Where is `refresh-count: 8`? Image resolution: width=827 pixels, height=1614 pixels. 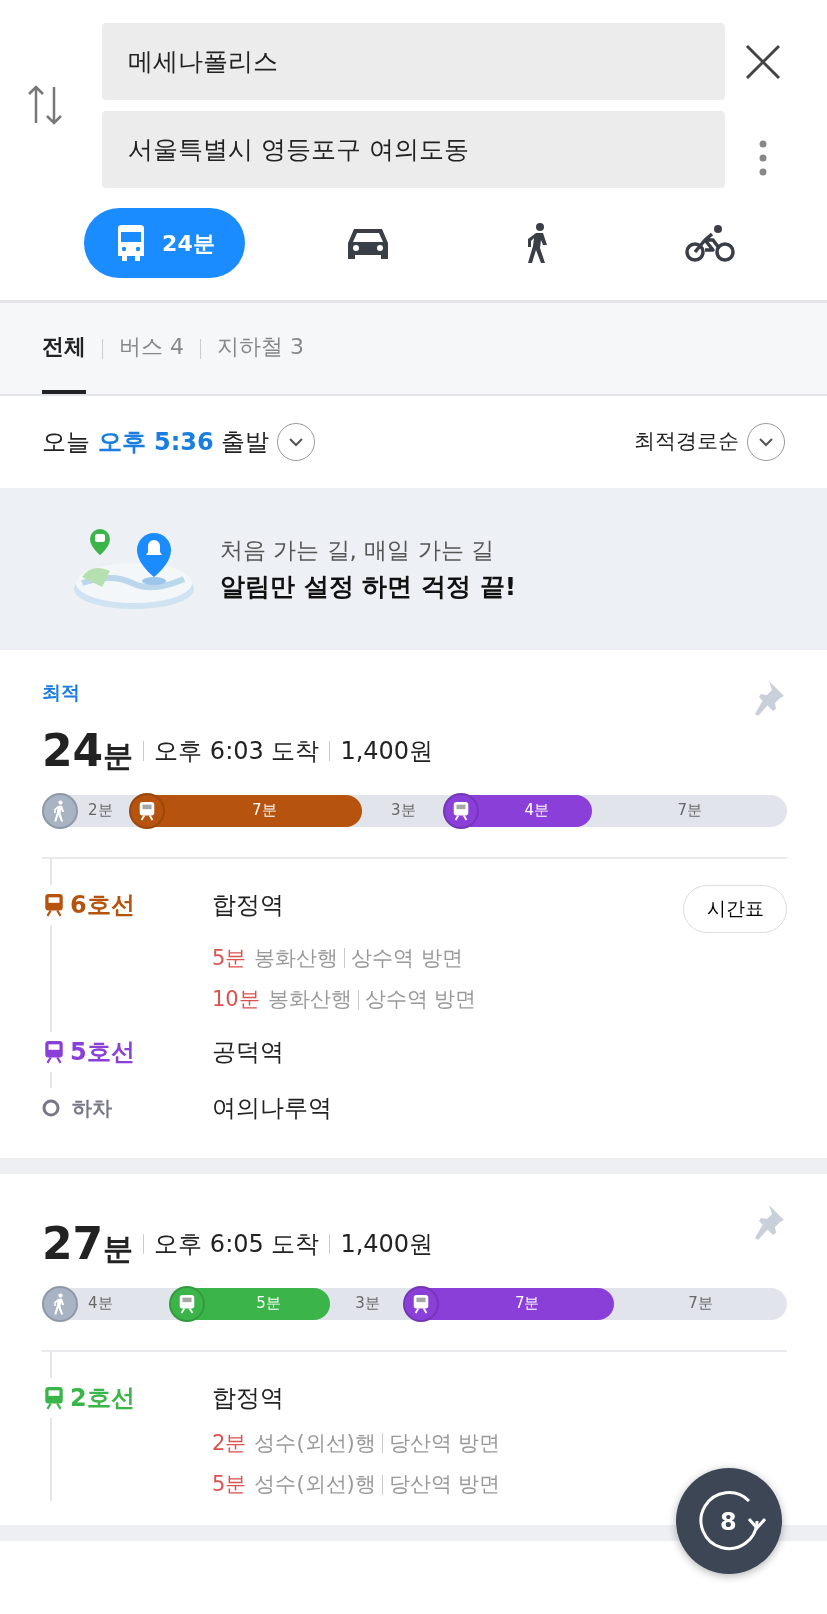
refresh-count: 8 is located at coordinates (728, 1522).